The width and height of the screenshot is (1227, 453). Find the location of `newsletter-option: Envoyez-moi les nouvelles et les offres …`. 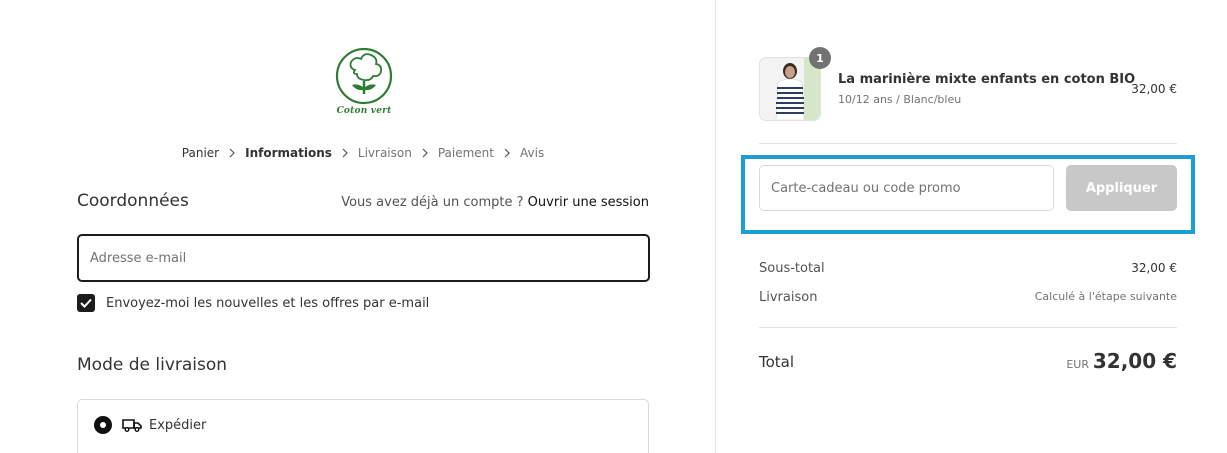

newsletter-option: Envoyez-moi les nouvelles et les offres … is located at coordinates (253, 303).